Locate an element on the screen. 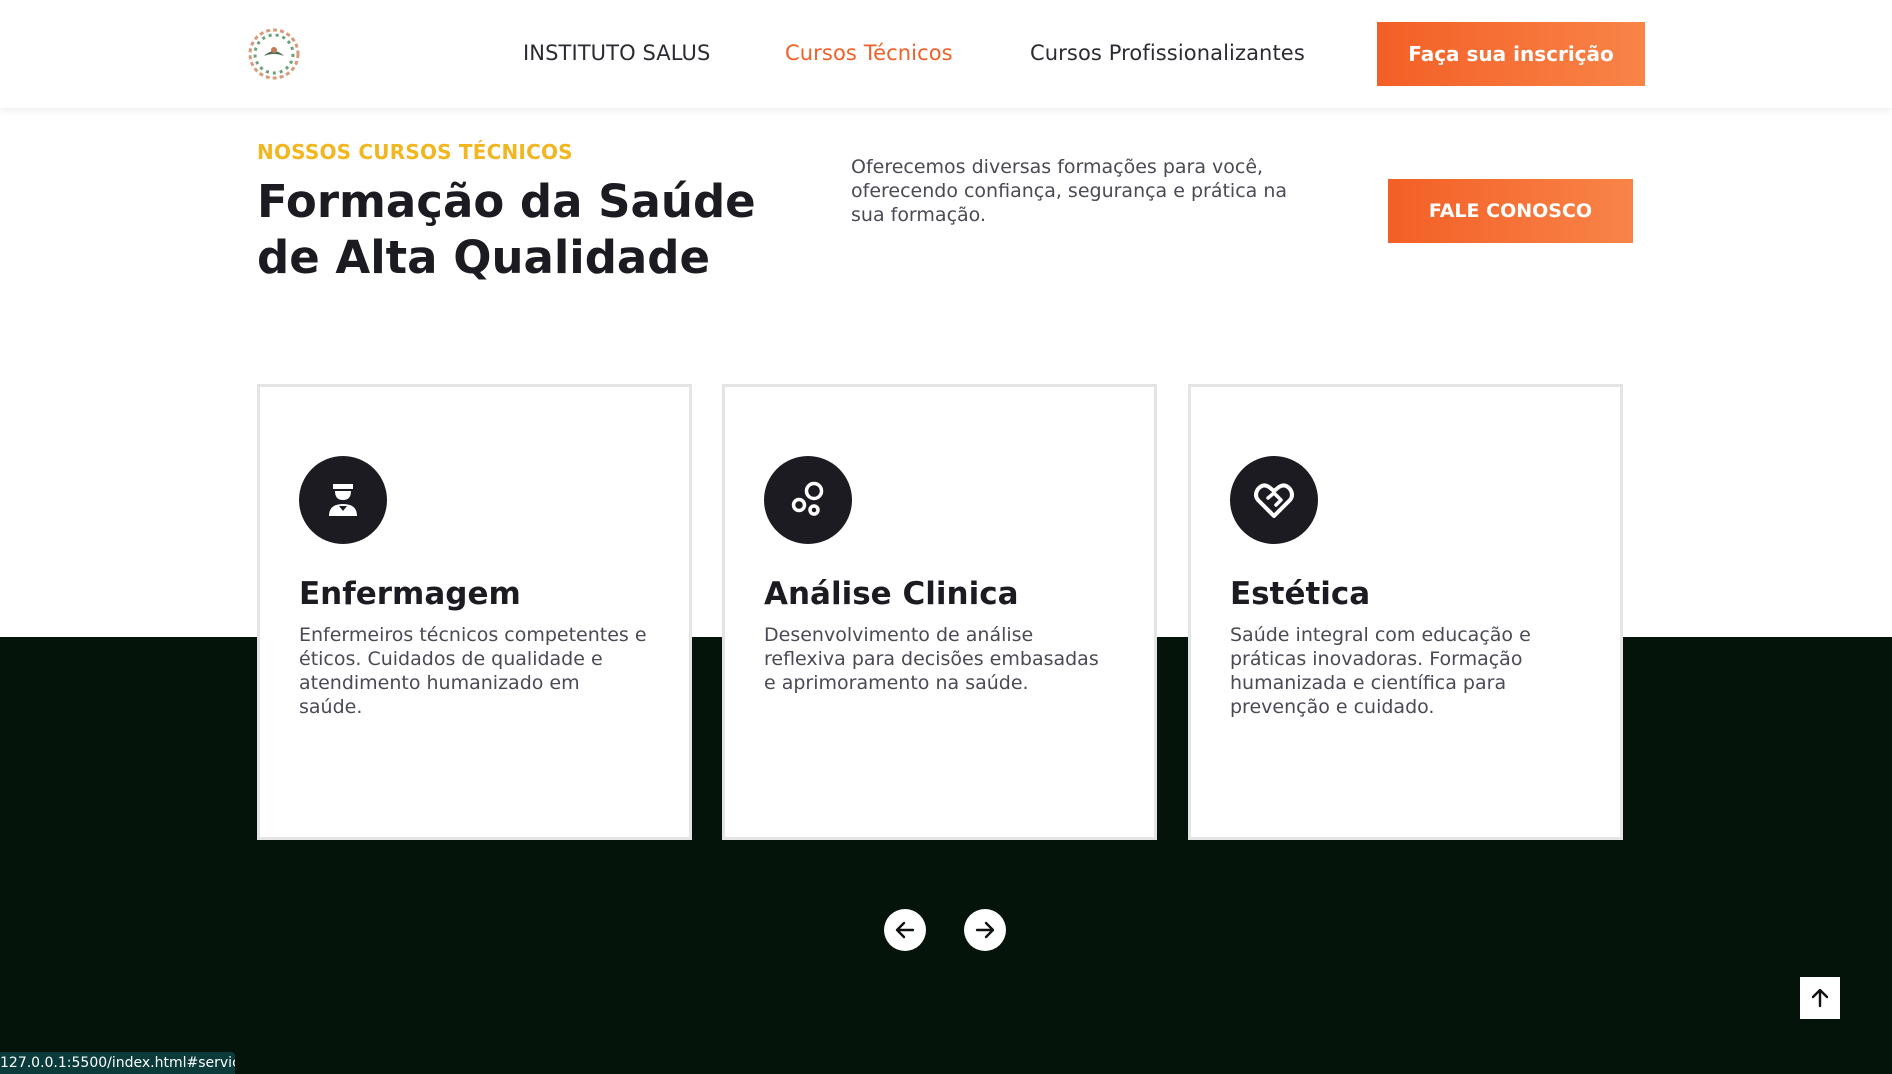  logo is located at coordinates (274, 54).